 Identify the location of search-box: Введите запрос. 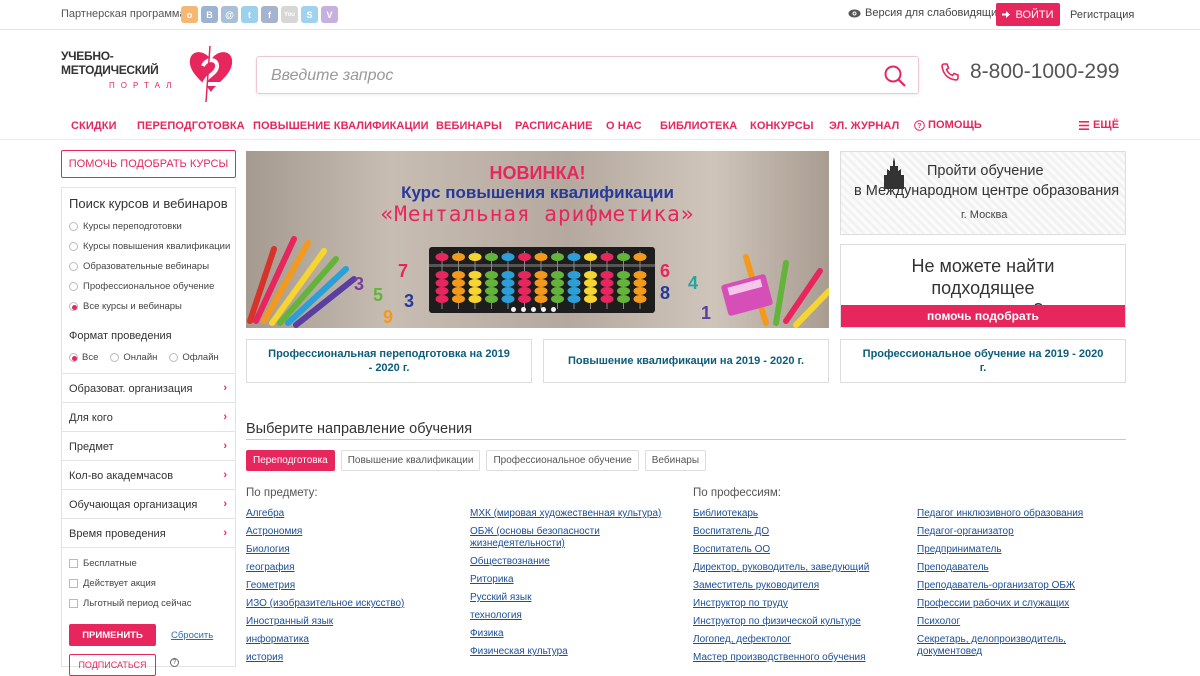
(587, 75).